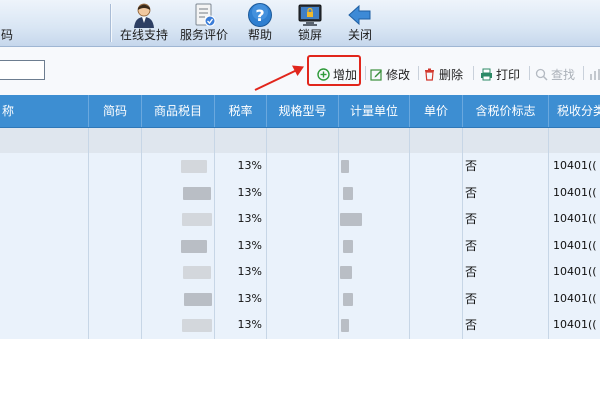 This screenshot has width=600, height=400. Describe the element at coordinates (44, 111) in the screenshot. I see `column-header-name: 称` at that location.